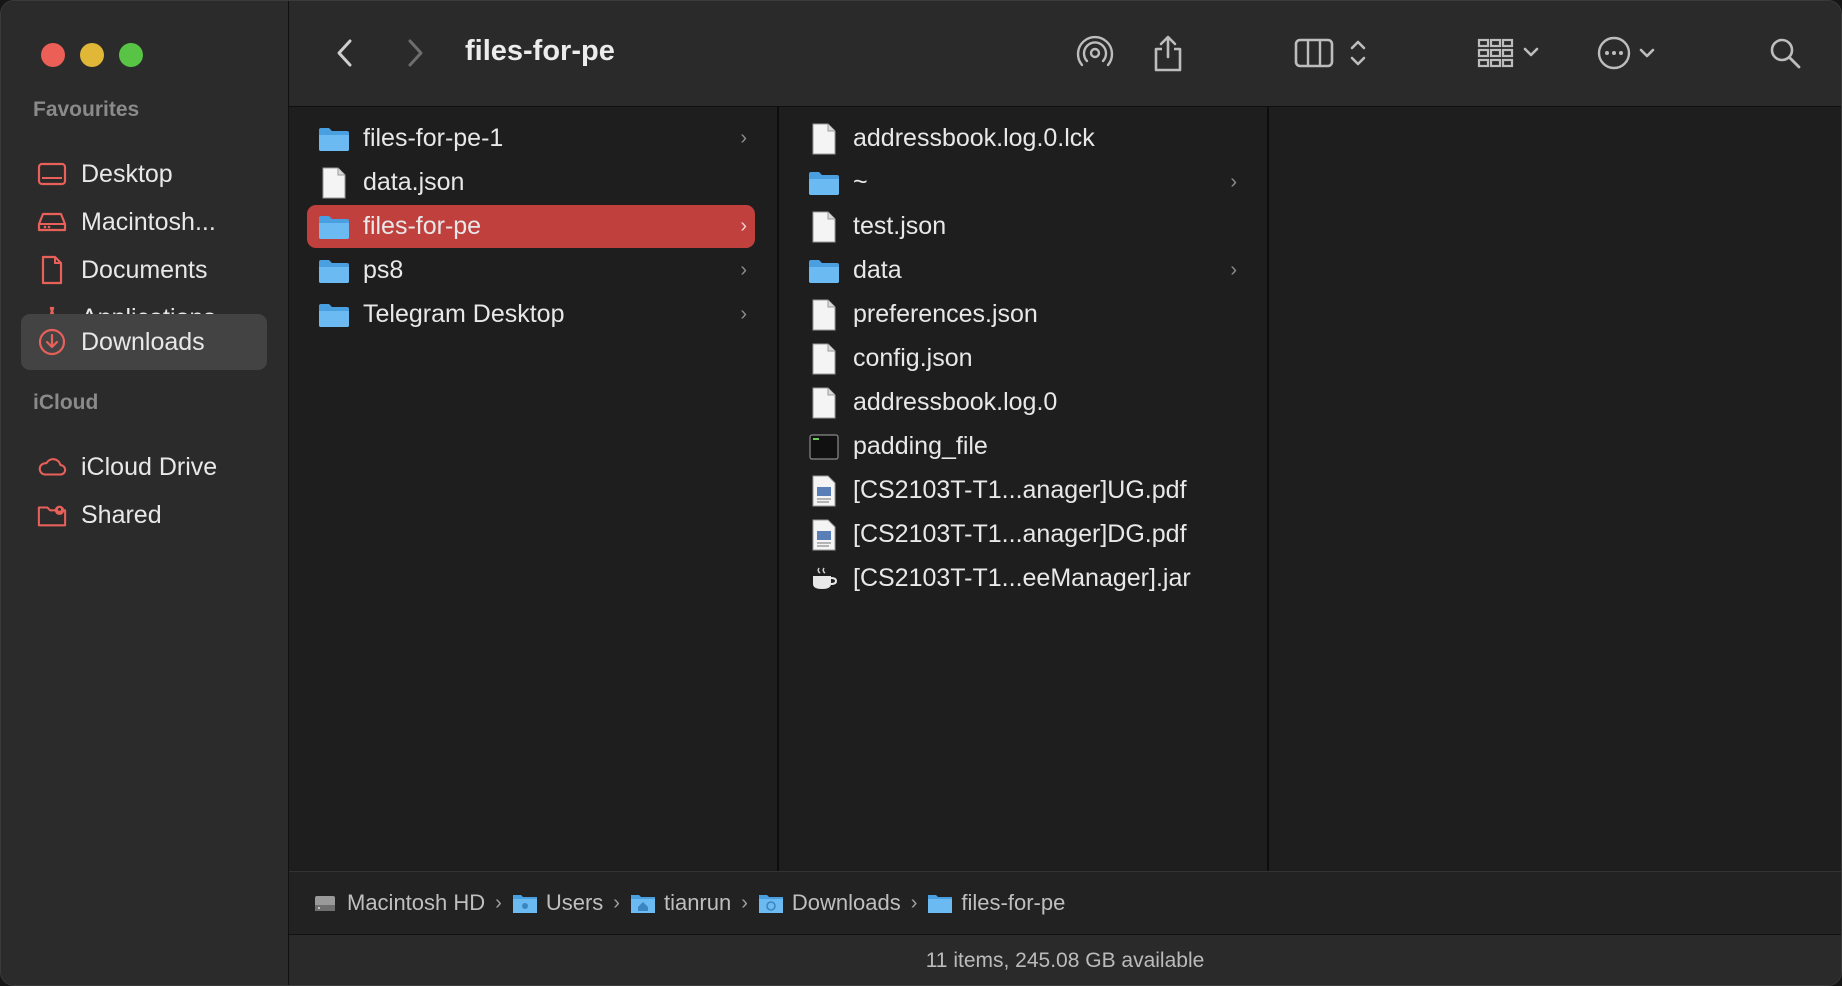  I want to click on document-icon, so click(52, 270).